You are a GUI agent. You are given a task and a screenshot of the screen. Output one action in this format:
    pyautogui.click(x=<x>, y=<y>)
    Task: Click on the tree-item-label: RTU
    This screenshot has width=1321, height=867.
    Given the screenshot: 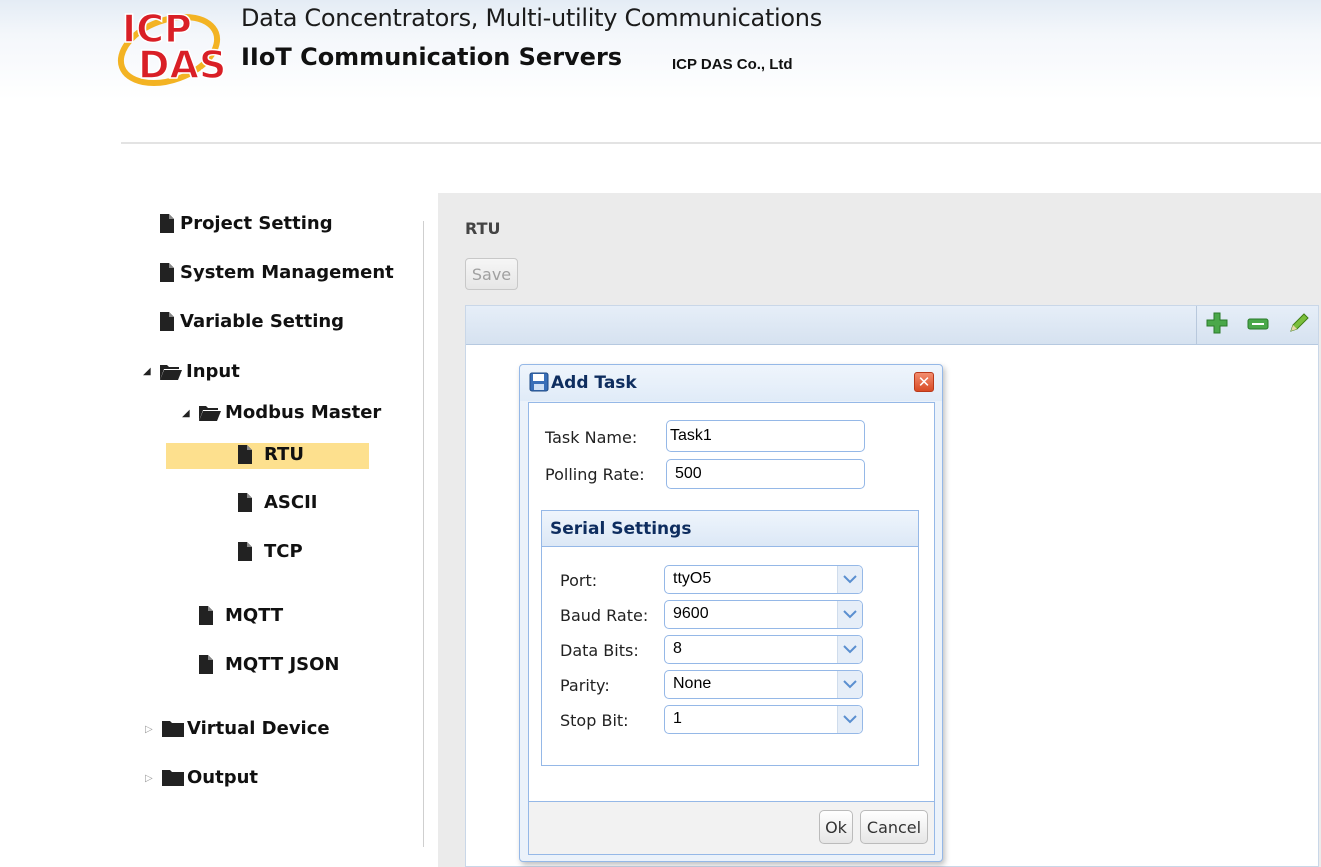 What is the action you would take?
    pyautogui.click(x=284, y=454)
    